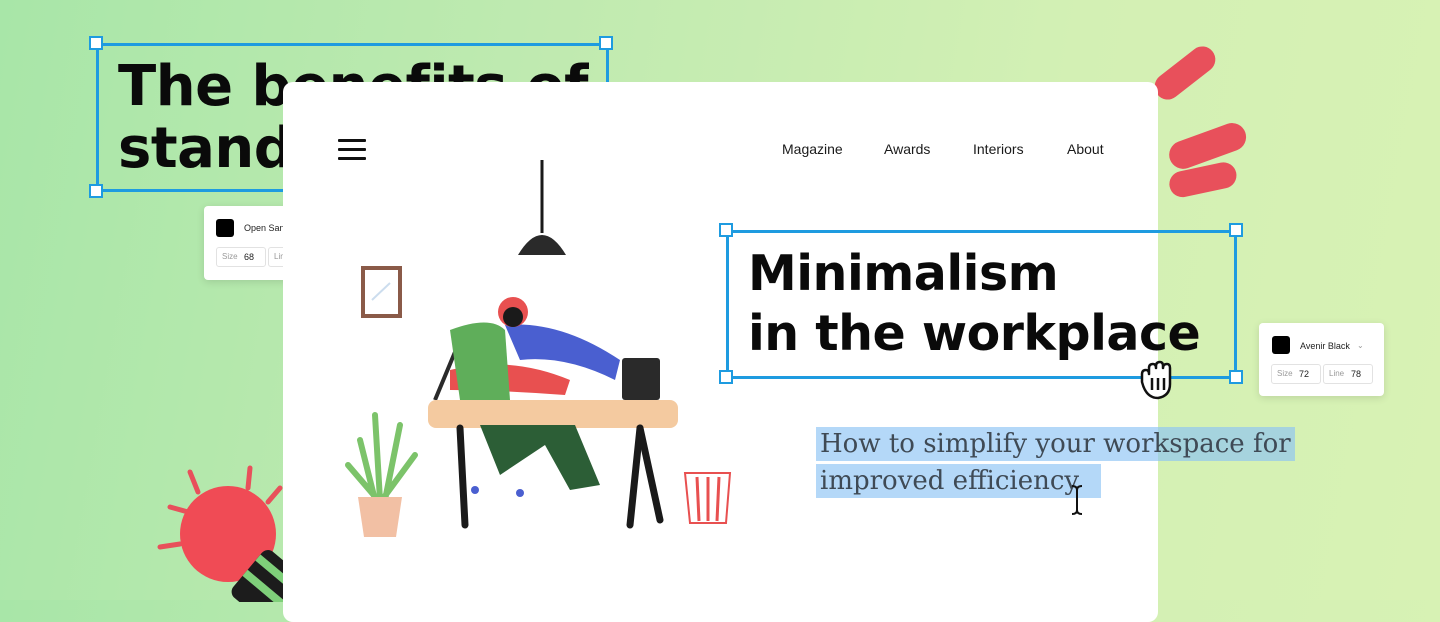 This screenshot has width=1440, height=622. Describe the element at coordinates (1077, 500) in the screenshot. I see `text-cursor-icon` at that location.